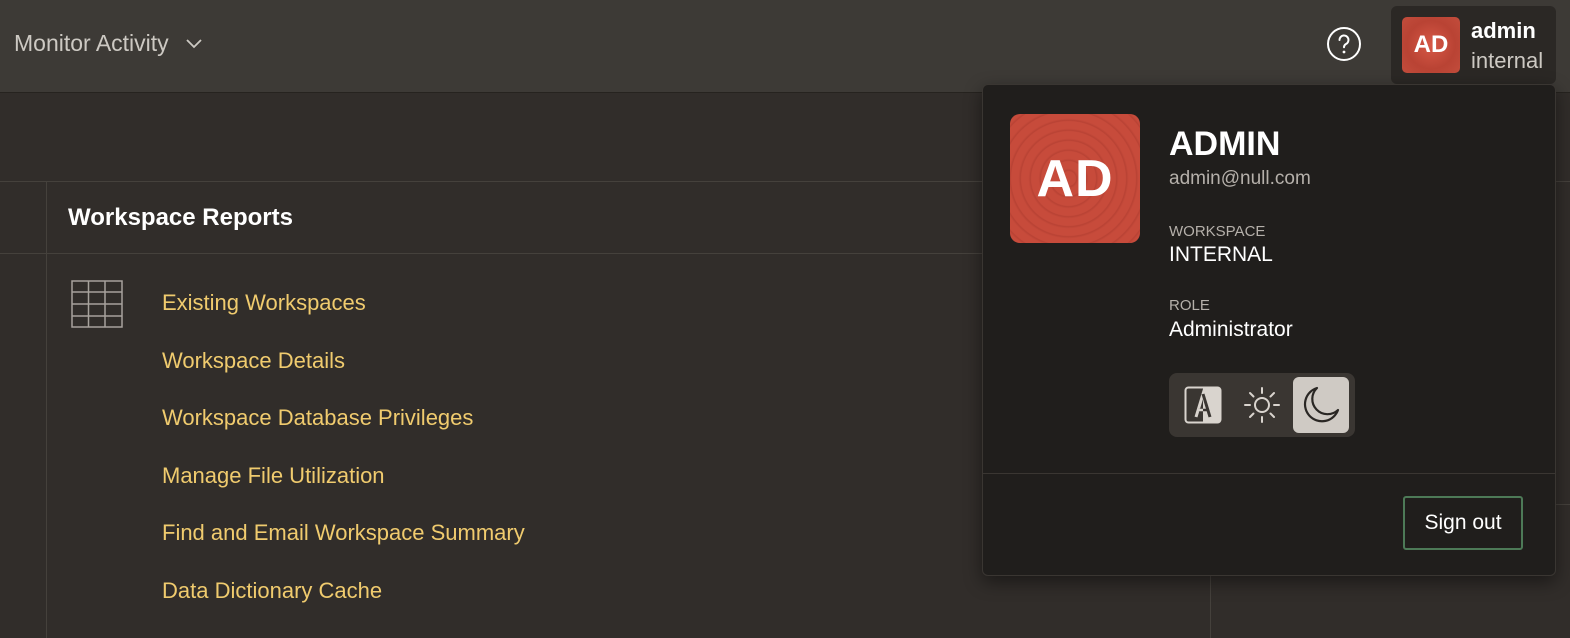 This screenshot has height=638, width=1570. What do you see at coordinates (343, 532) in the screenshot?
I see `link-find-email-workspace-summary: Find and Email Workspace Summary` at bounding box center [343, 532].